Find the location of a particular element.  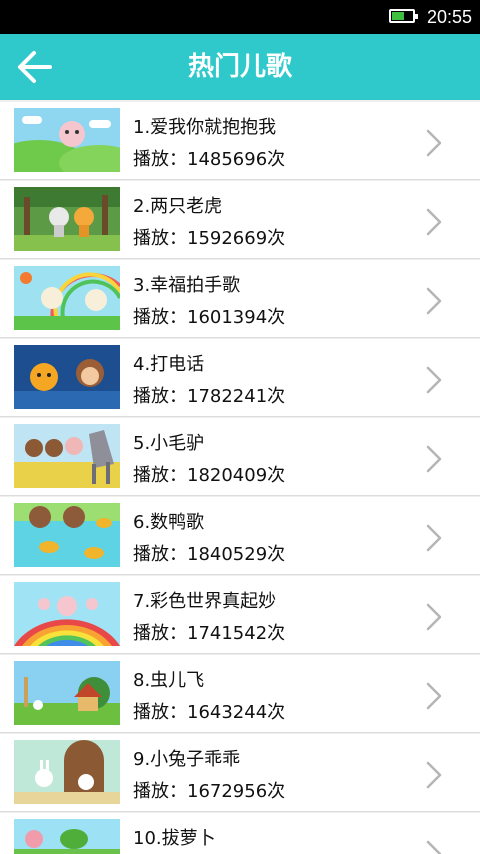

song-title: 7.彩色世界真起妙 is located at coordinates (205, 601).